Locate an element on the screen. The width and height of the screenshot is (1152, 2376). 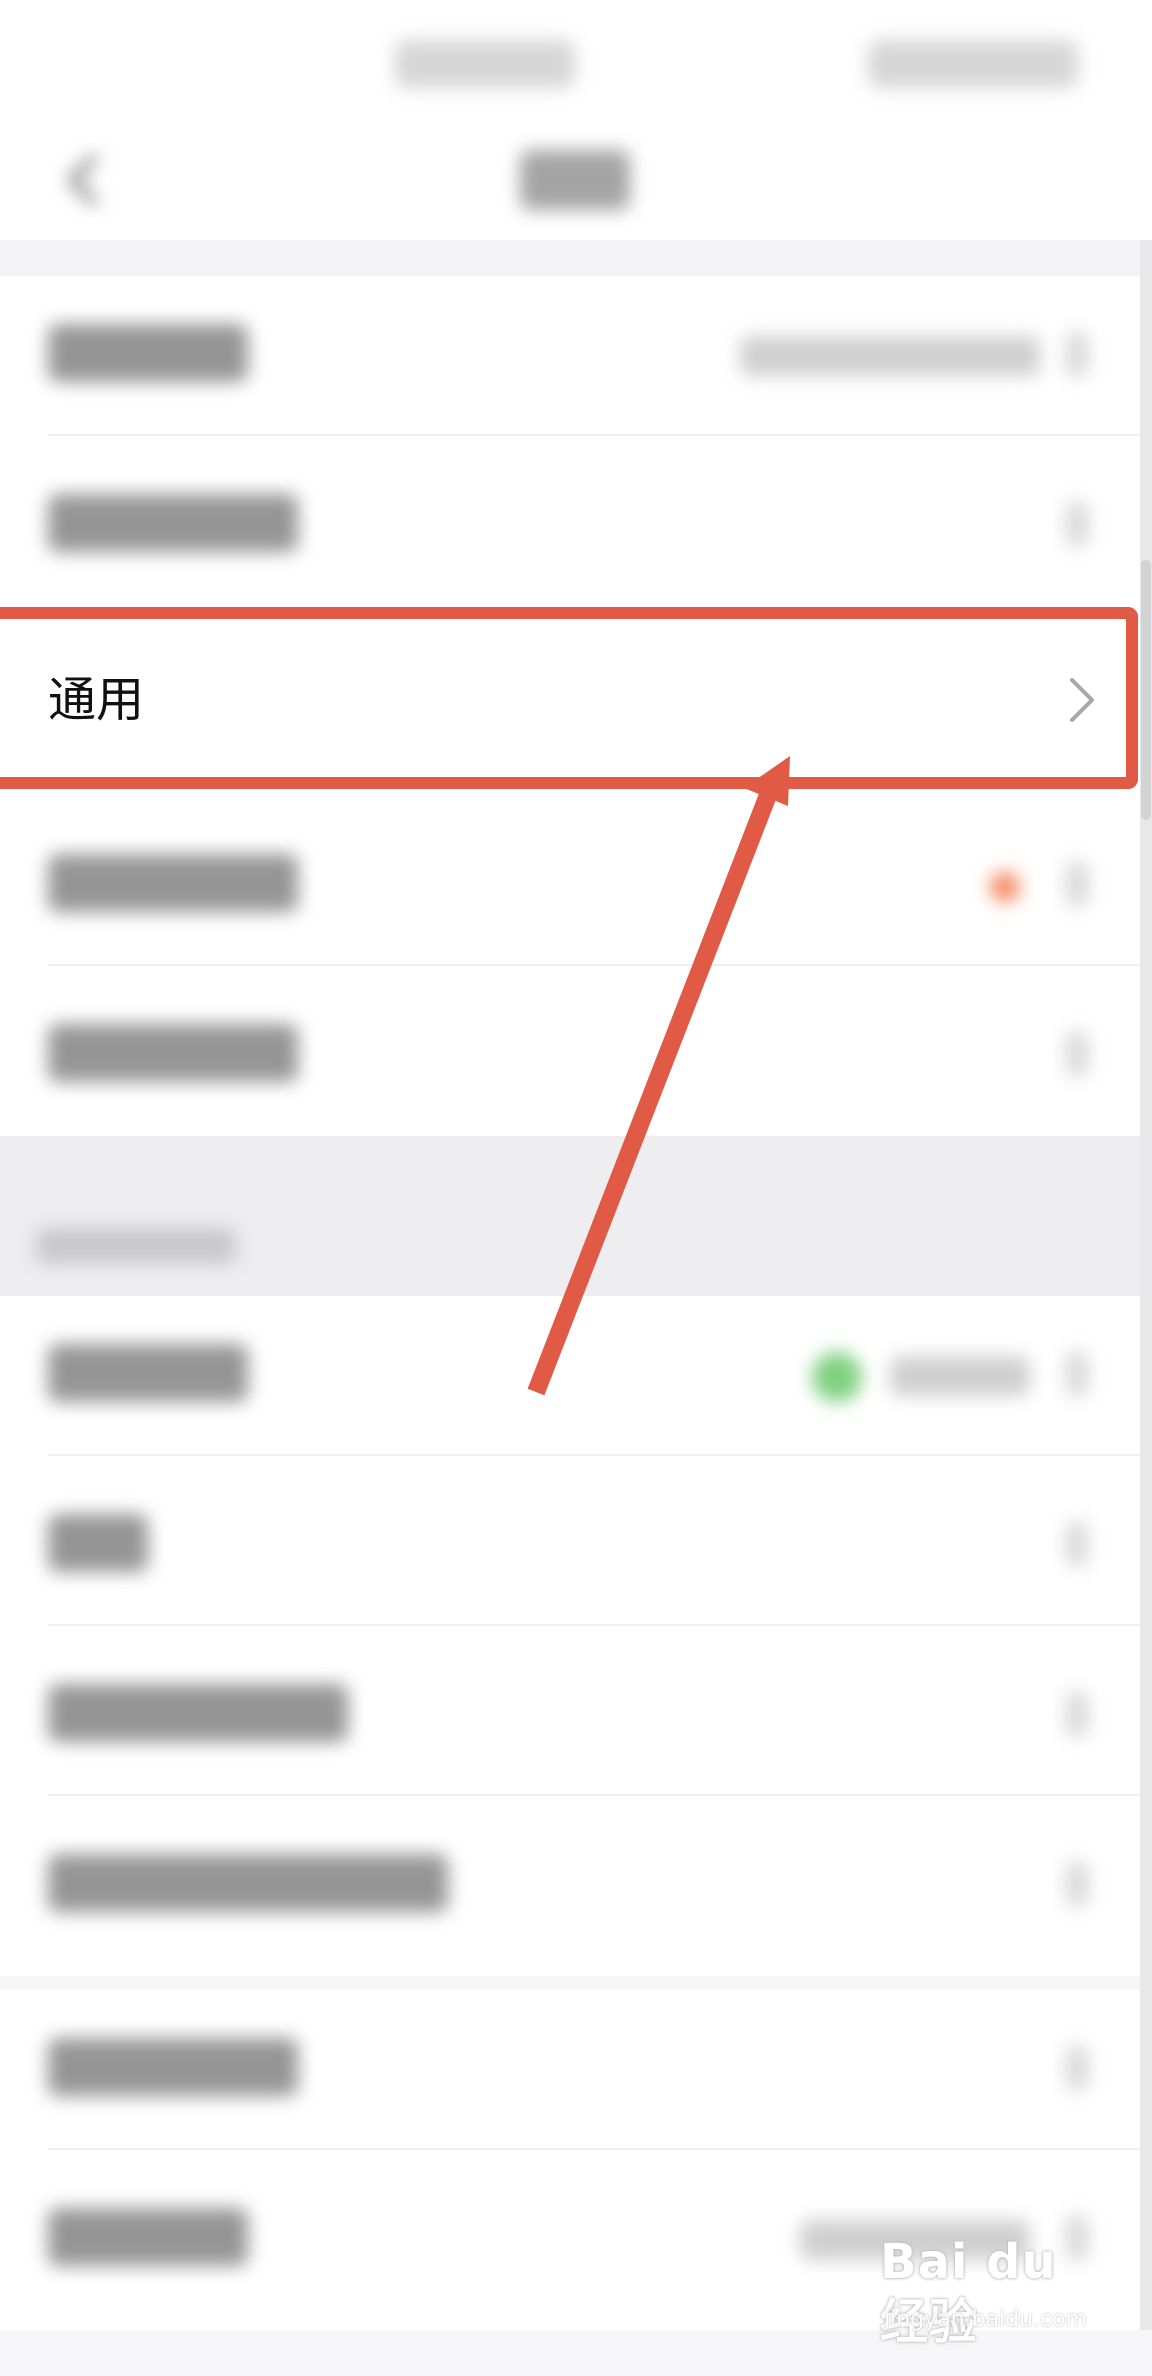
chevron-left-icon is located at coordinates (83, 180).